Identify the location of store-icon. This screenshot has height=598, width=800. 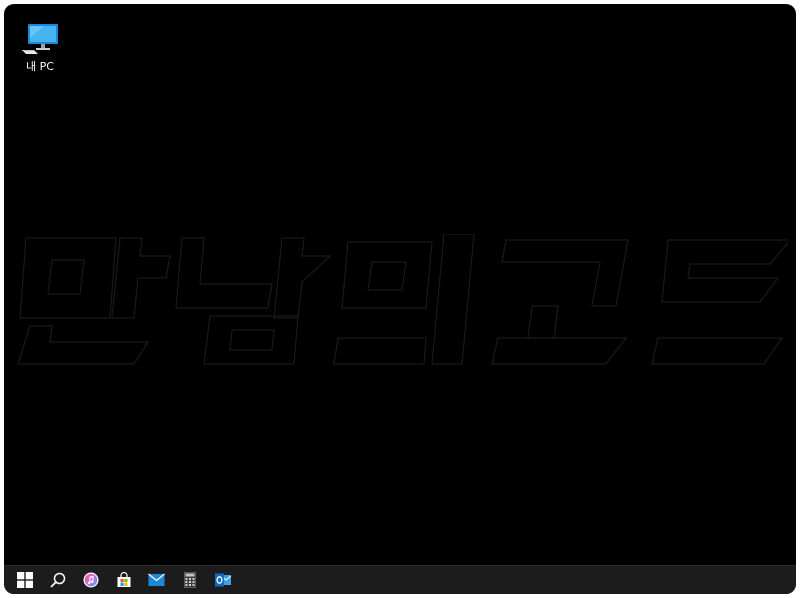
(123, 579).